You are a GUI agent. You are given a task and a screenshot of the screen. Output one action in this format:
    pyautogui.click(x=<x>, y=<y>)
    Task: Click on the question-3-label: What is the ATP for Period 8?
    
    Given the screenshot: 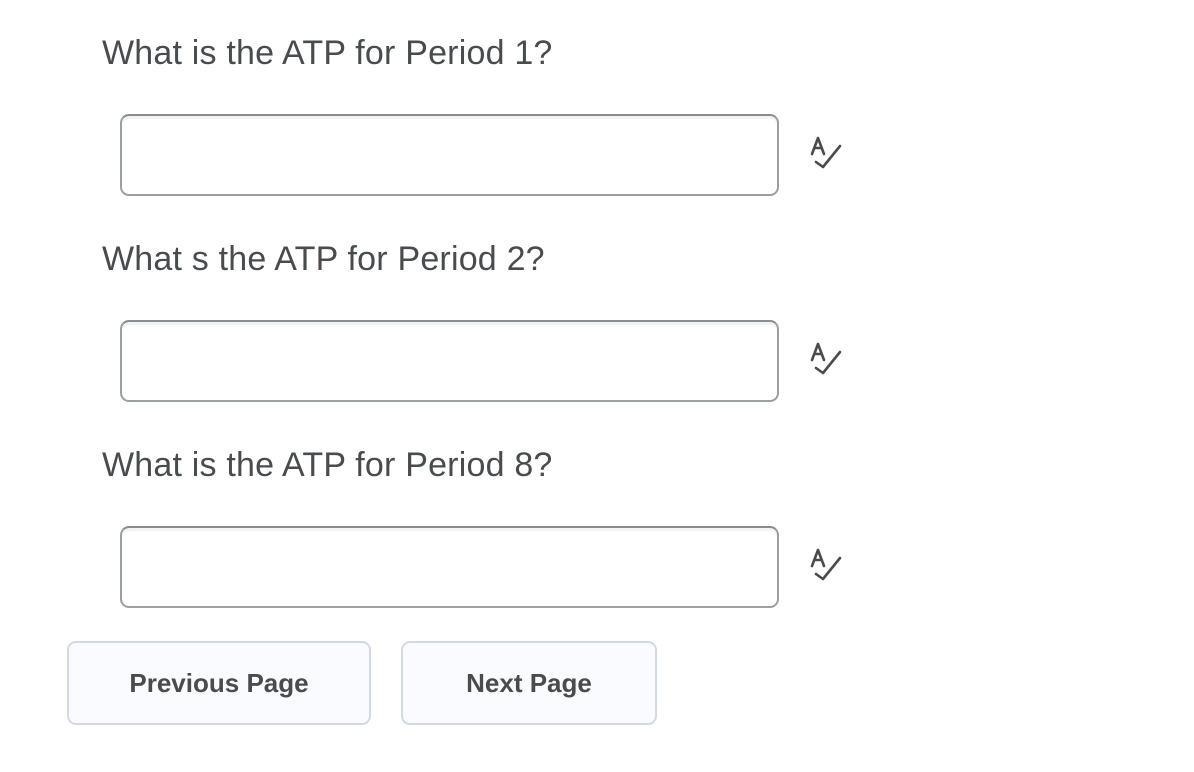 What is the action you would take?
    pyautogui.click(x=327, y=465)
    